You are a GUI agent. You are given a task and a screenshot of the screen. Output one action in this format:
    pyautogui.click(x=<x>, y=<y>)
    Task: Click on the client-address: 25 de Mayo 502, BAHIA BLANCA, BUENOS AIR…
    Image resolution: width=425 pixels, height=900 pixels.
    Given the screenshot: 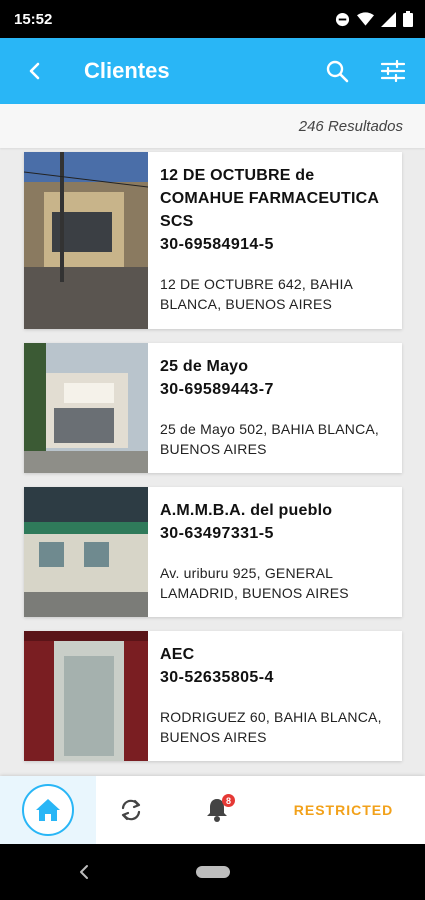 What is the action you would take?
    pyautogui.click(x=270, y=439)
    